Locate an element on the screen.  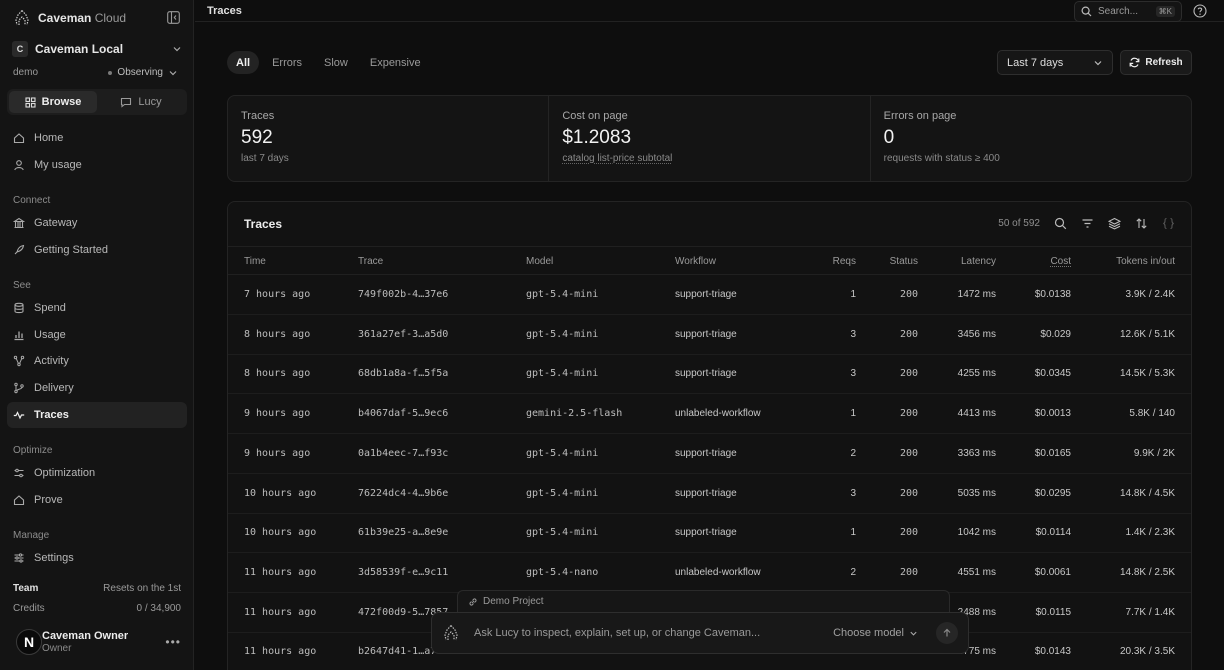
nav-prove: Prove is located at coordinates (97, 500).